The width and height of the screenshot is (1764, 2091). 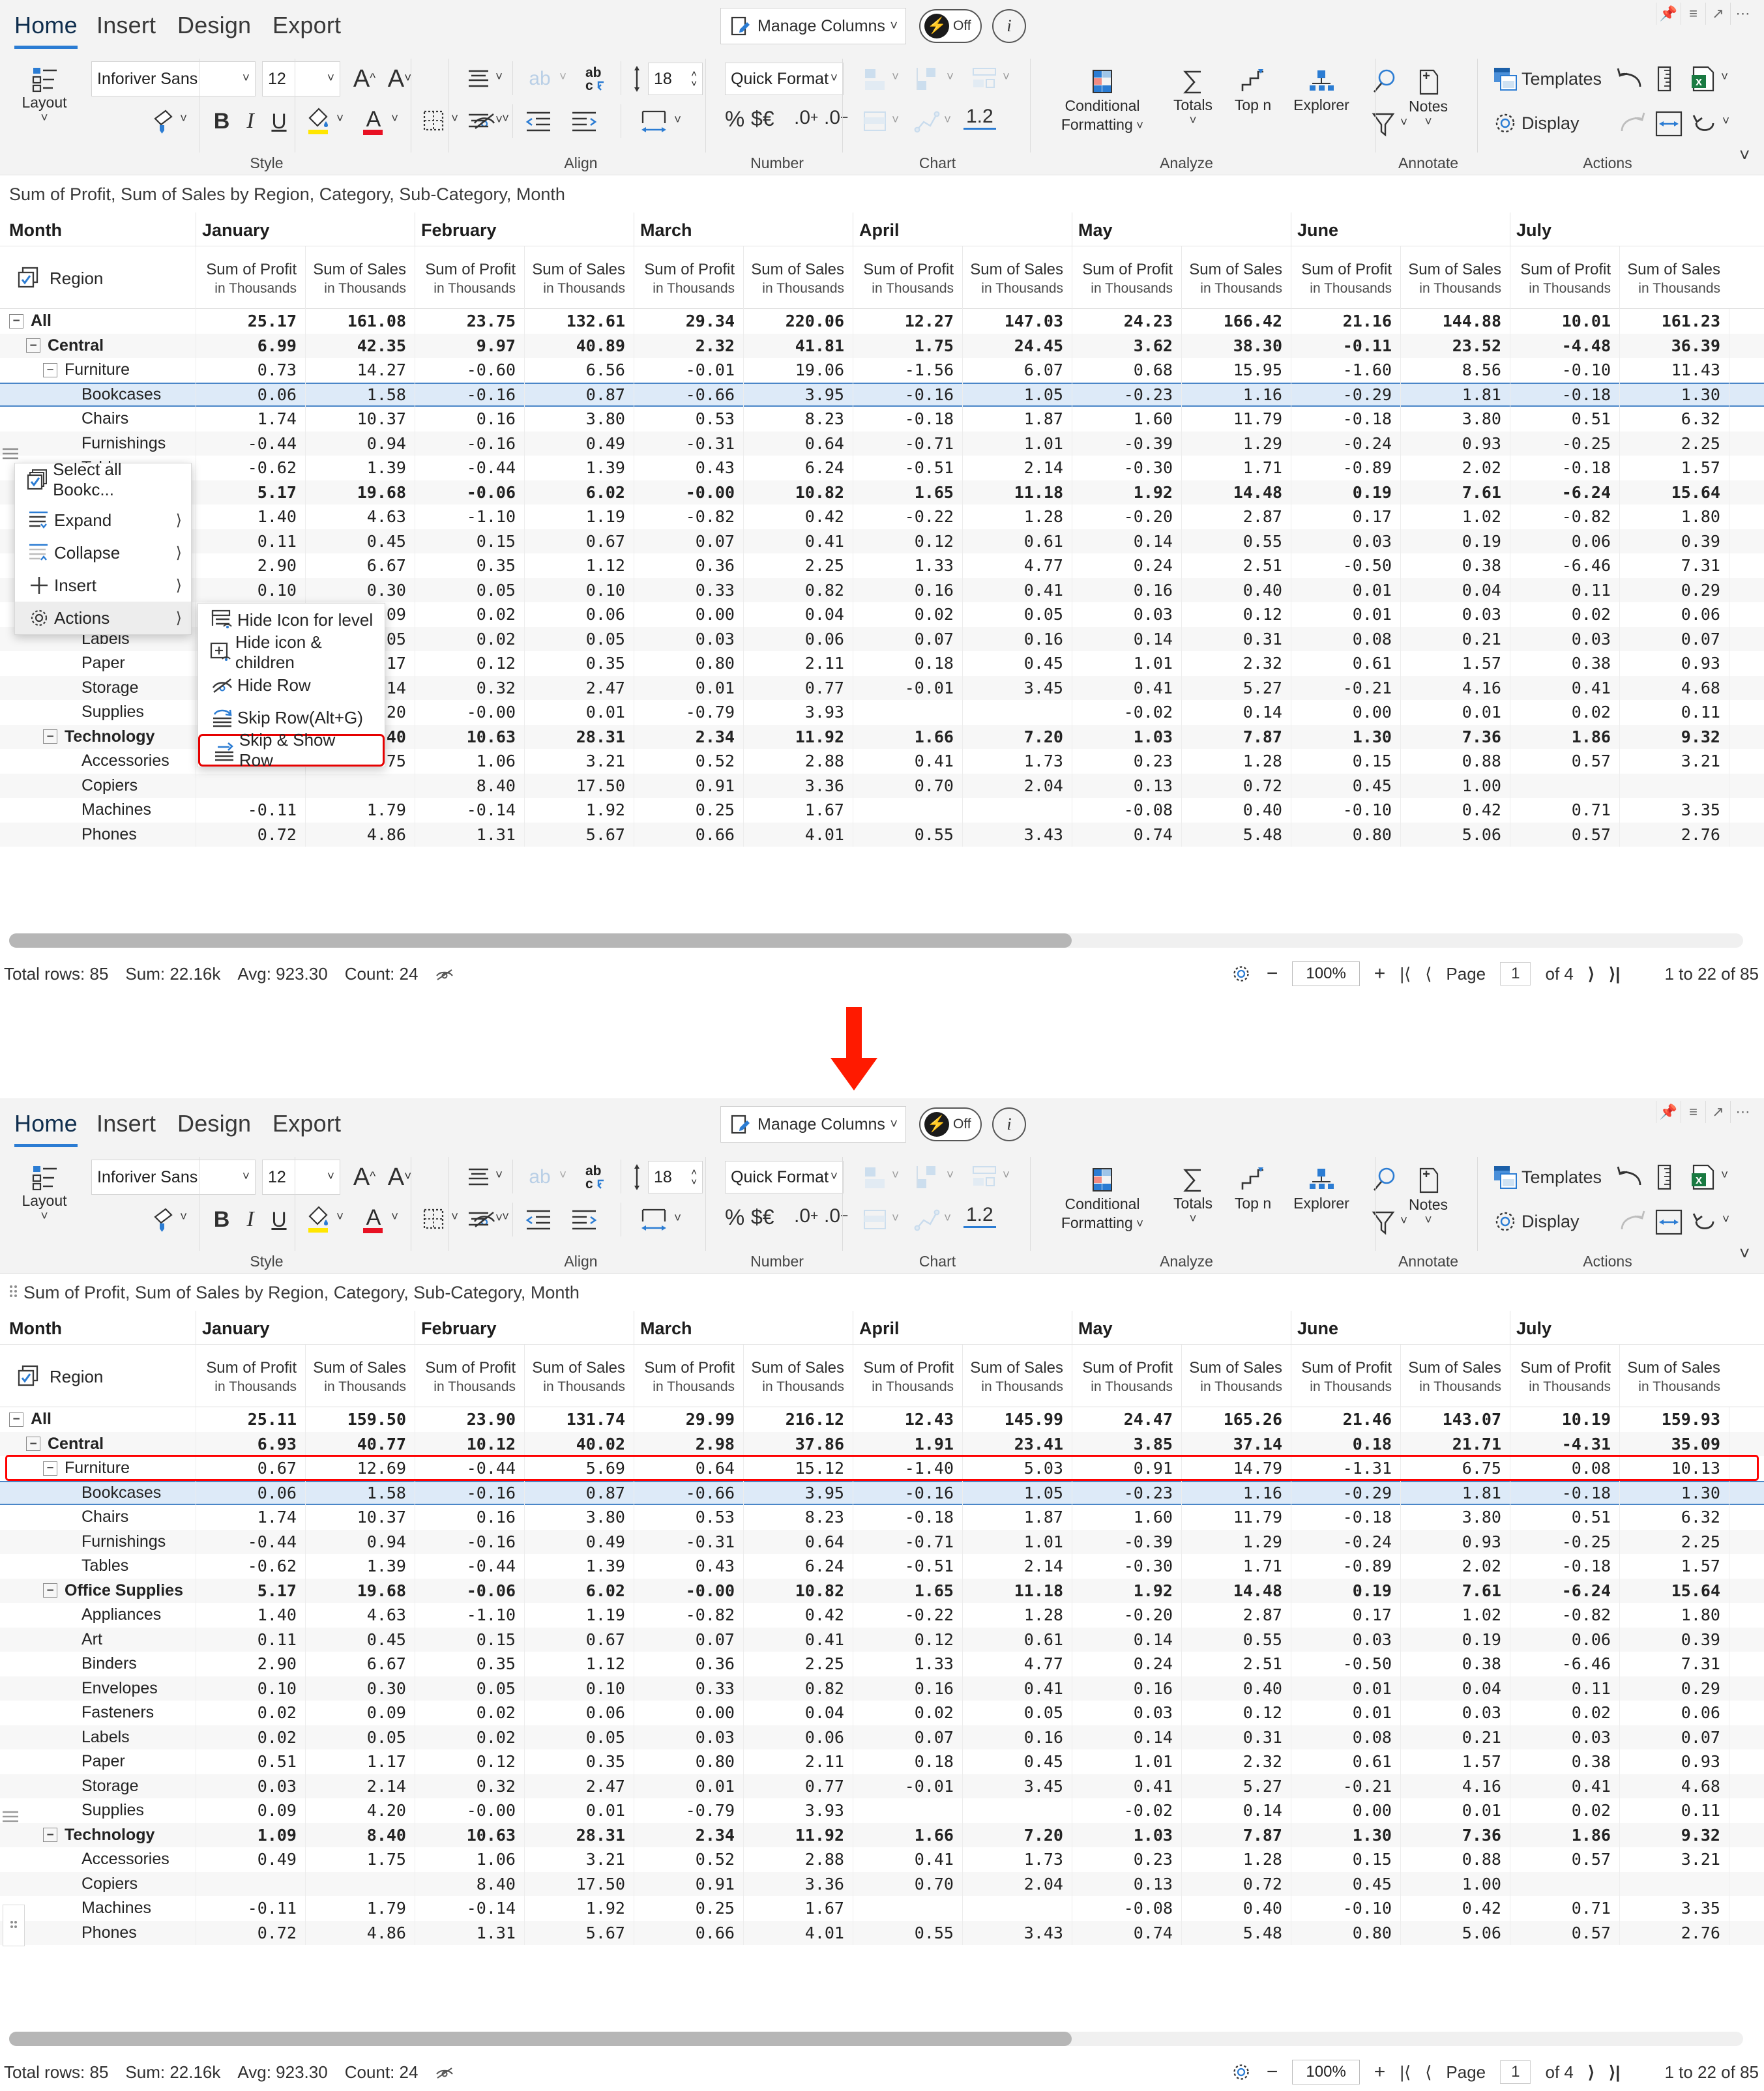 I want to click on data-cell: 0.06, so click(x=1674, y=614).